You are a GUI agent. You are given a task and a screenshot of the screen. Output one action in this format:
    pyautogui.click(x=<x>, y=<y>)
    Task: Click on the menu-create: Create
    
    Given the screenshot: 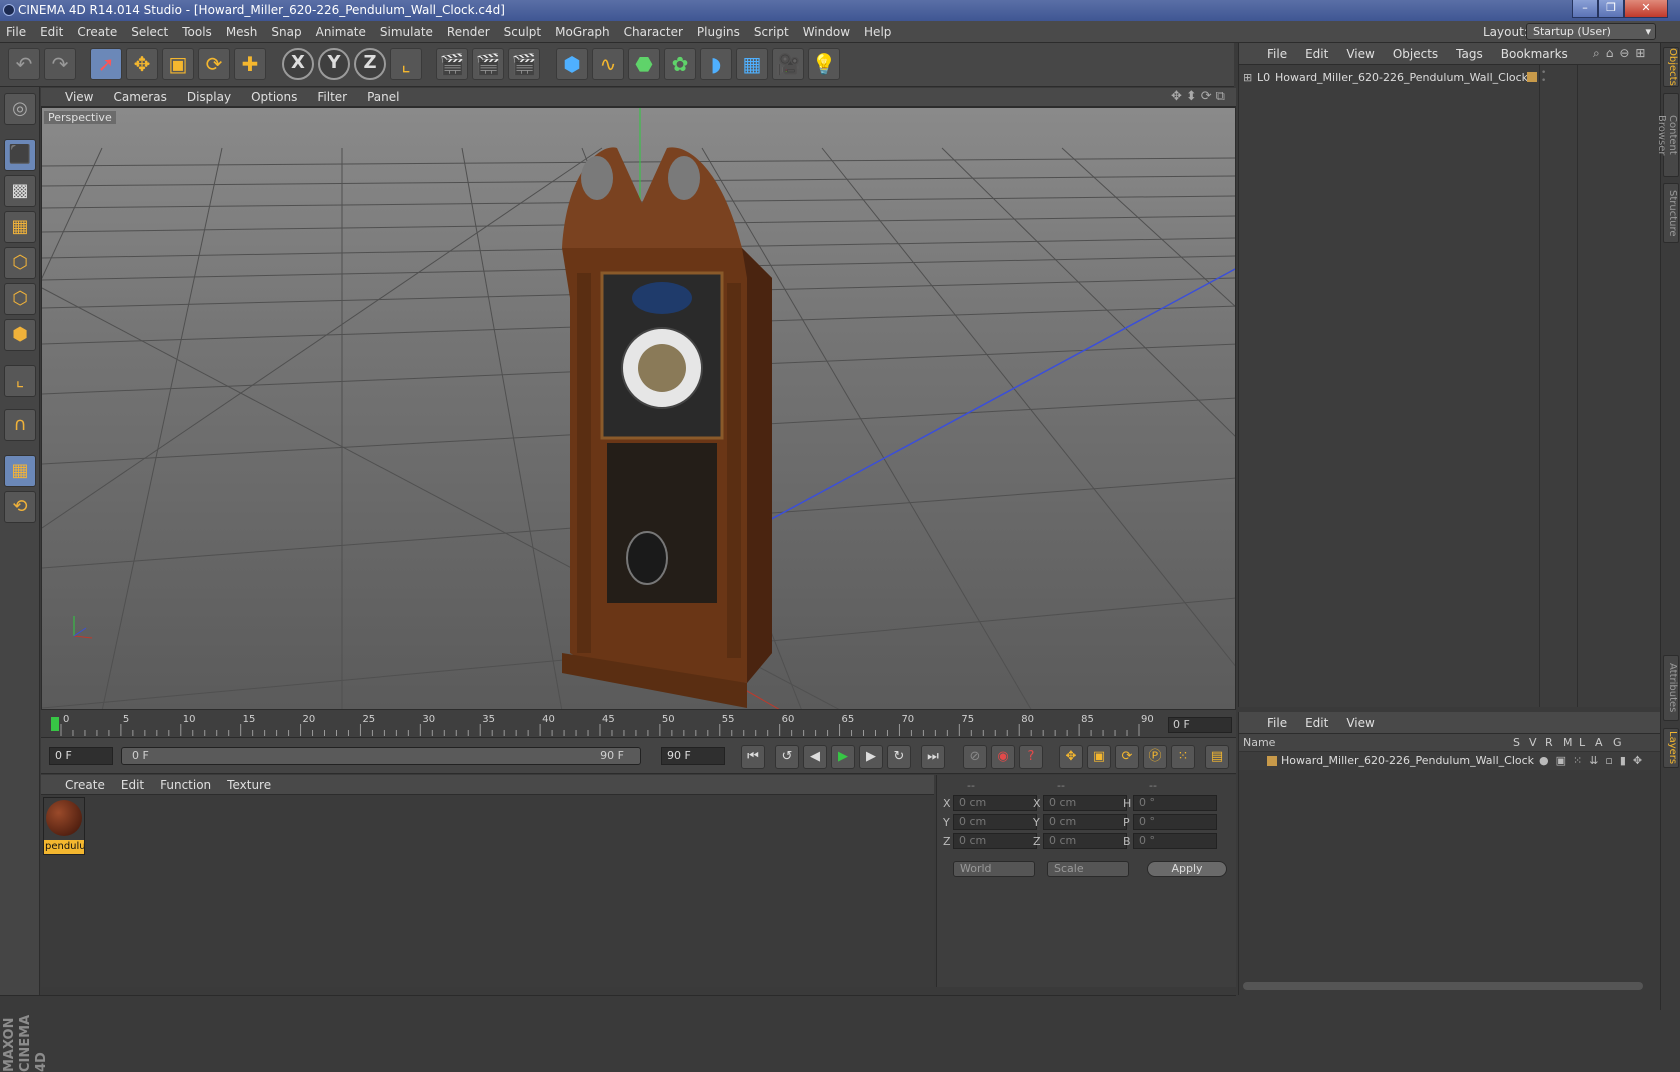 What is the action you would take?
    pyautogui.click(x=97, y=32)
    